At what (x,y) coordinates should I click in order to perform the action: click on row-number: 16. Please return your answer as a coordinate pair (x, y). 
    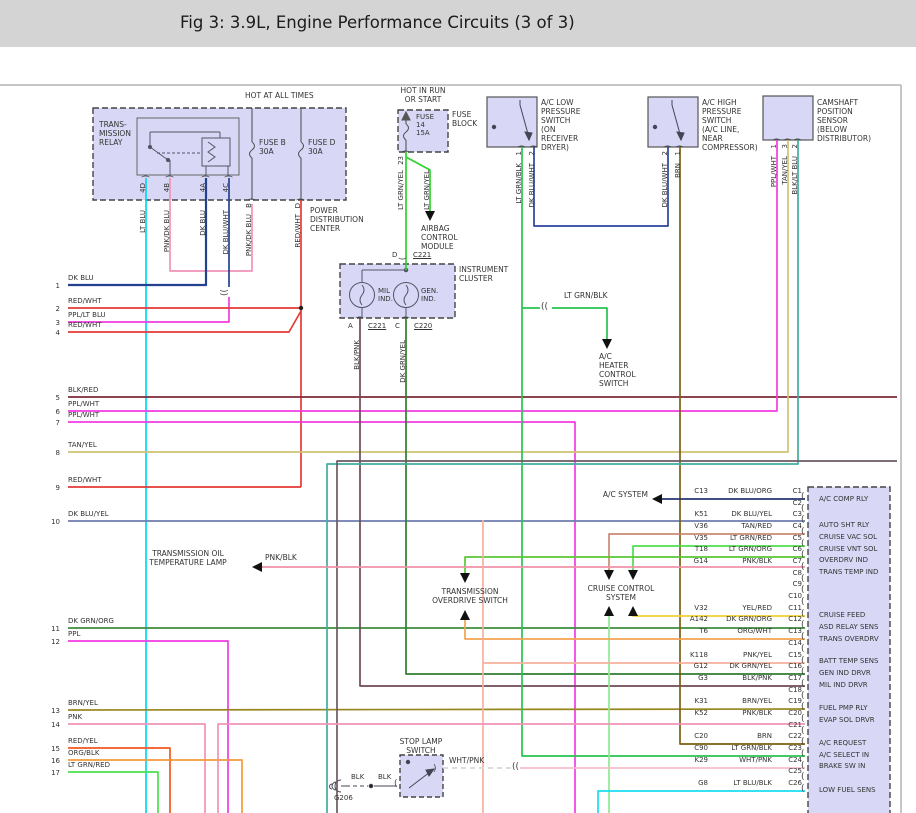
    Looking at the image, I should click on (55, 761).